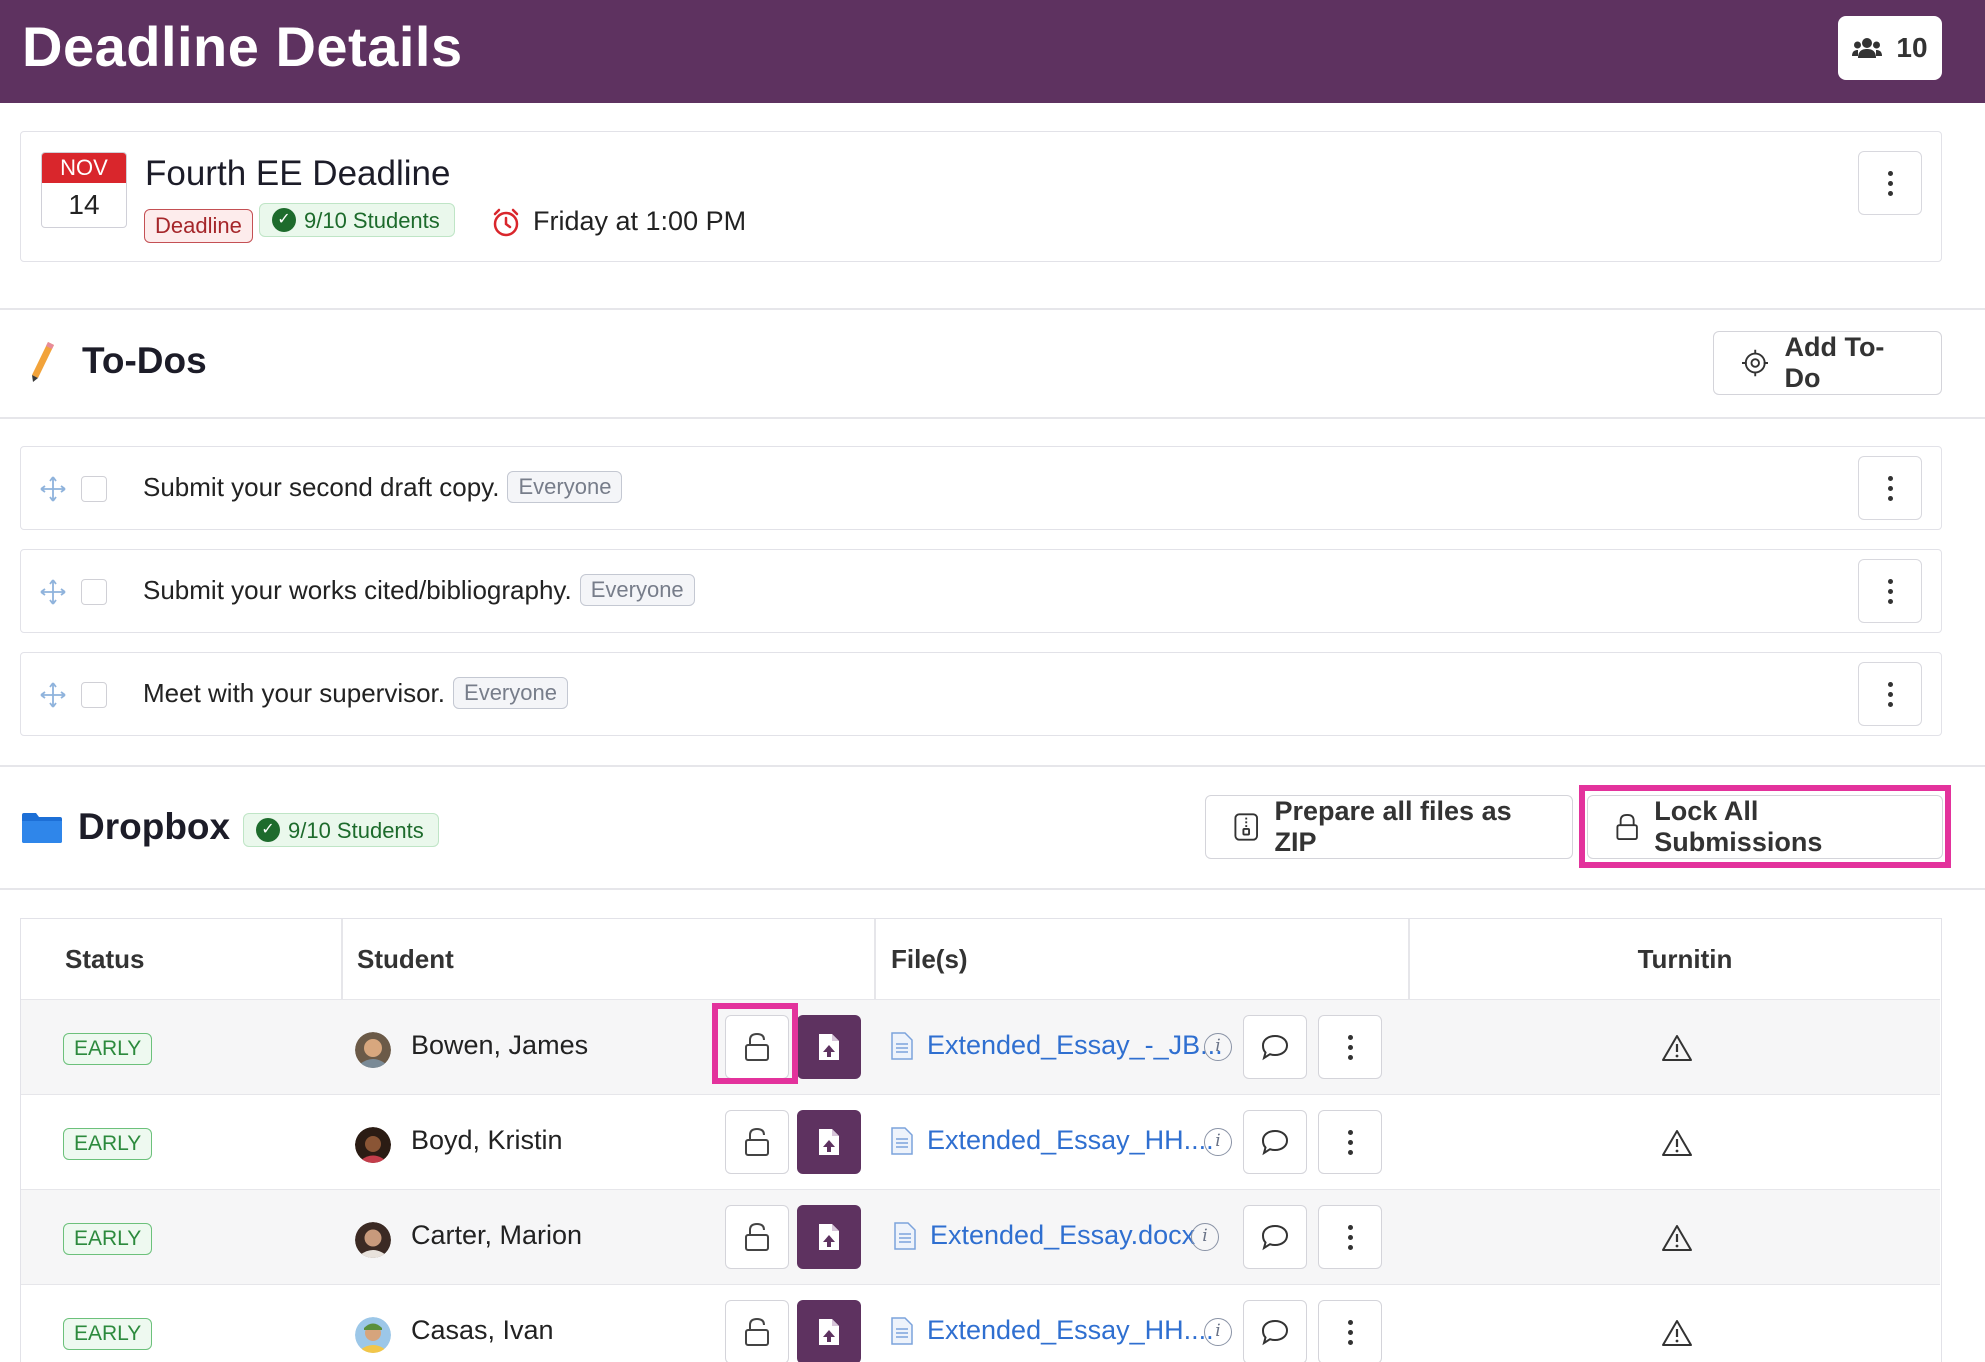  Describe the element at coordinates (640, 221) in the screenshot. I see `due-time-text: Friday at 1:00 PM` at that location.